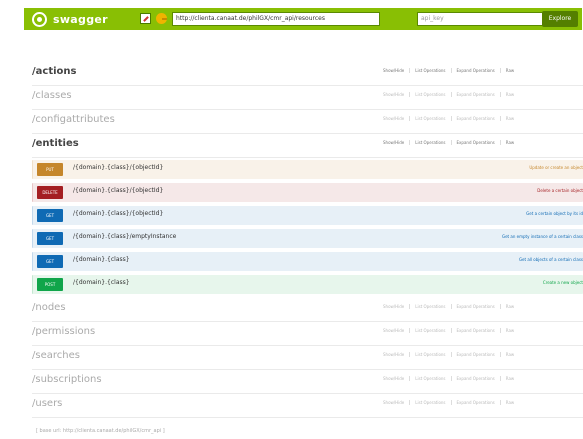 The width and height of the screenshot is (583, 439). What do you see at coordinates (50, 169) in the screenshot?
I see `http-method-badge: PUT` at bounding box center [50, 169].